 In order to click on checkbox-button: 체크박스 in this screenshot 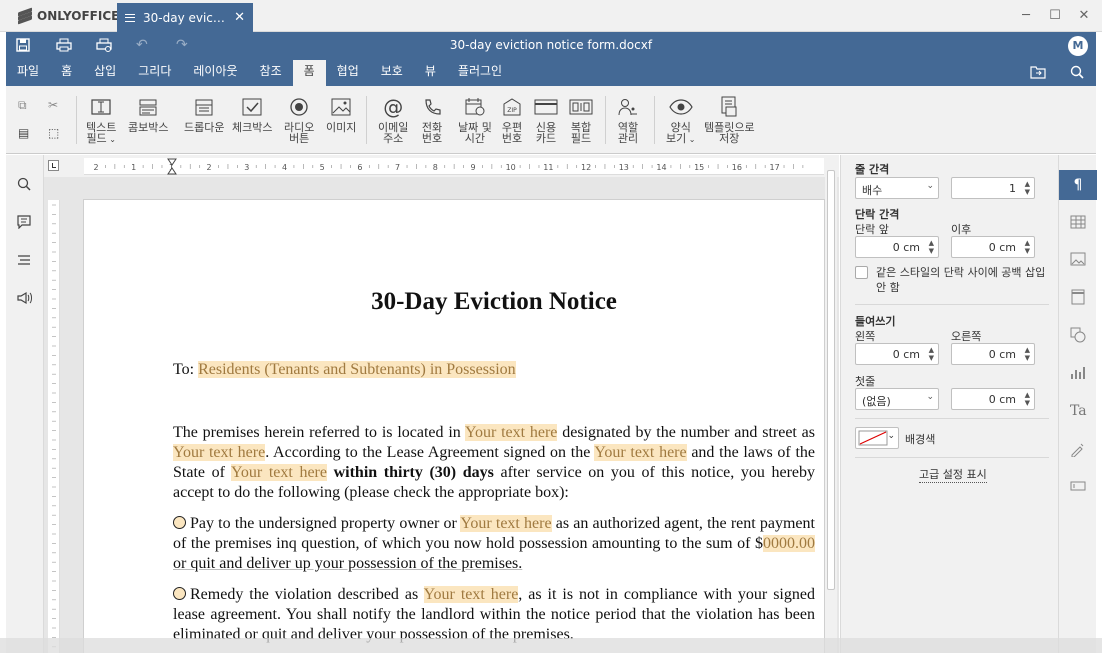, I will do `click(252, 114)`.